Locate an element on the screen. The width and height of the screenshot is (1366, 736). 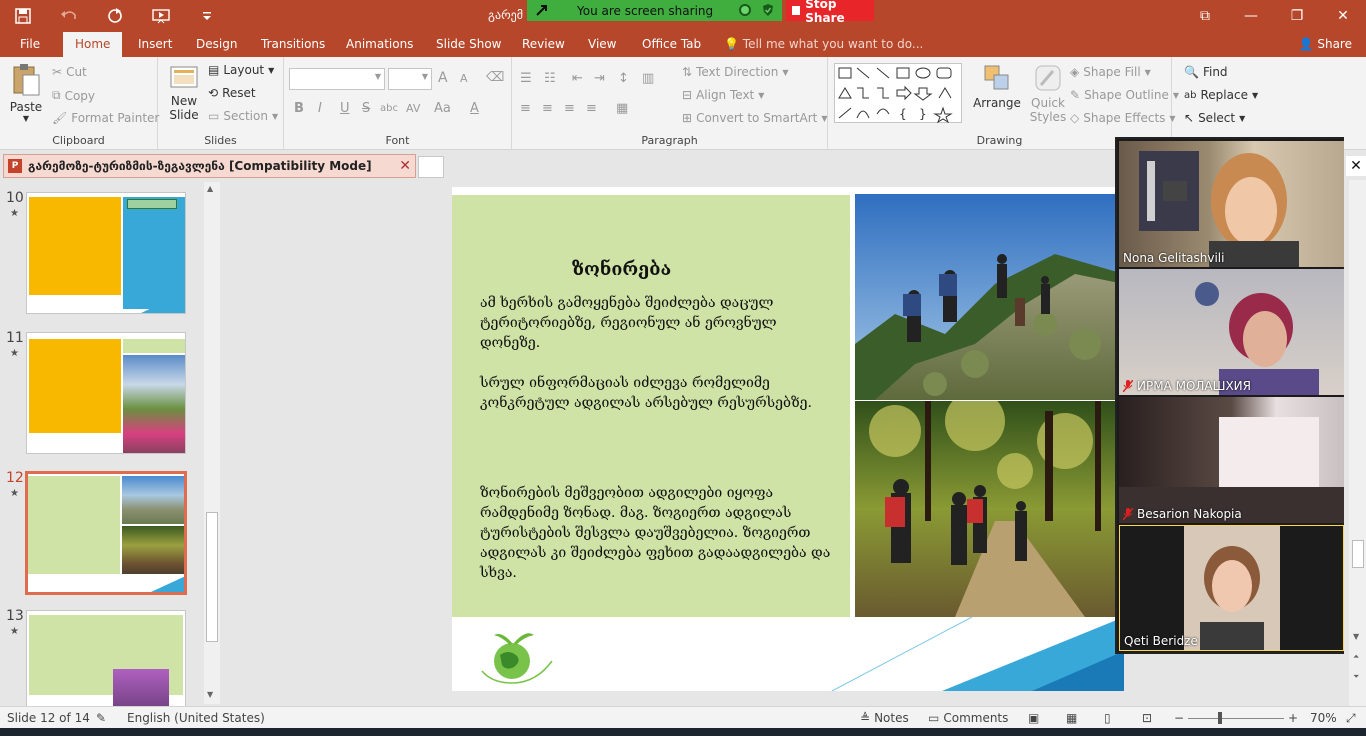
close-participants-icon: ✕ is located at coordinates (1356, 166).